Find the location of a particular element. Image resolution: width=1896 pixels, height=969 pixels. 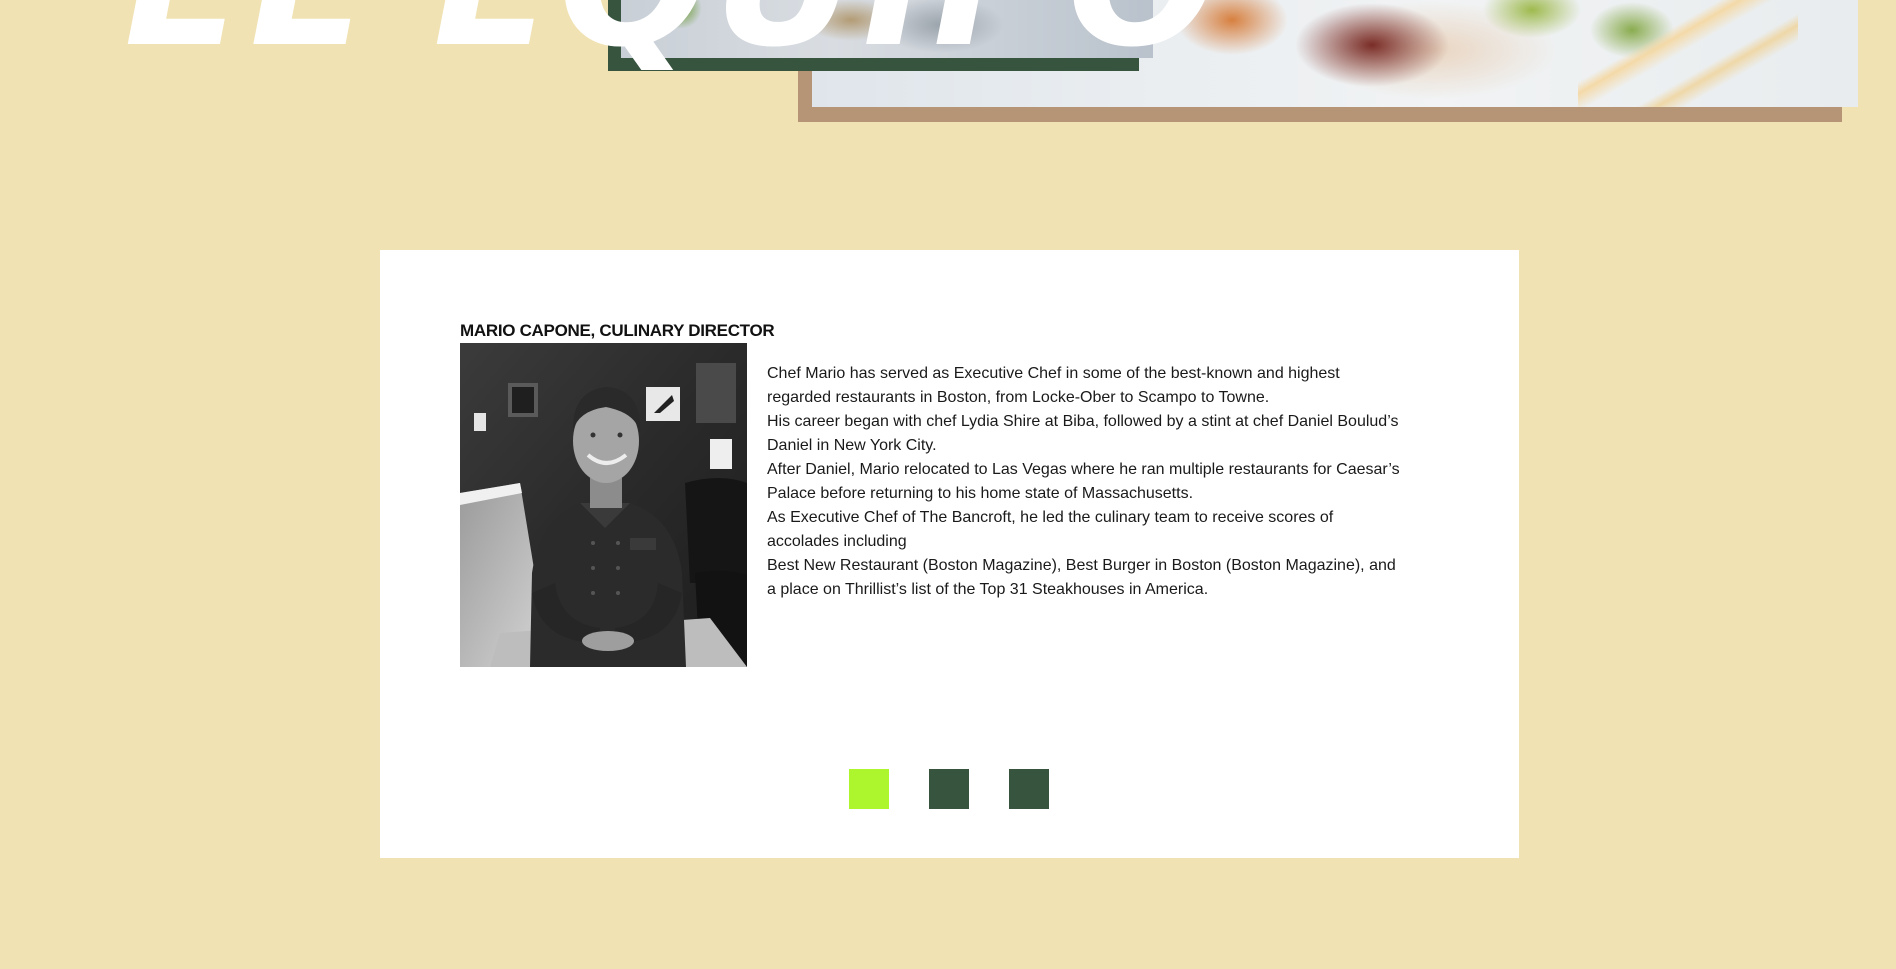

chef-portrait-image is located at coordinates (603, 505).